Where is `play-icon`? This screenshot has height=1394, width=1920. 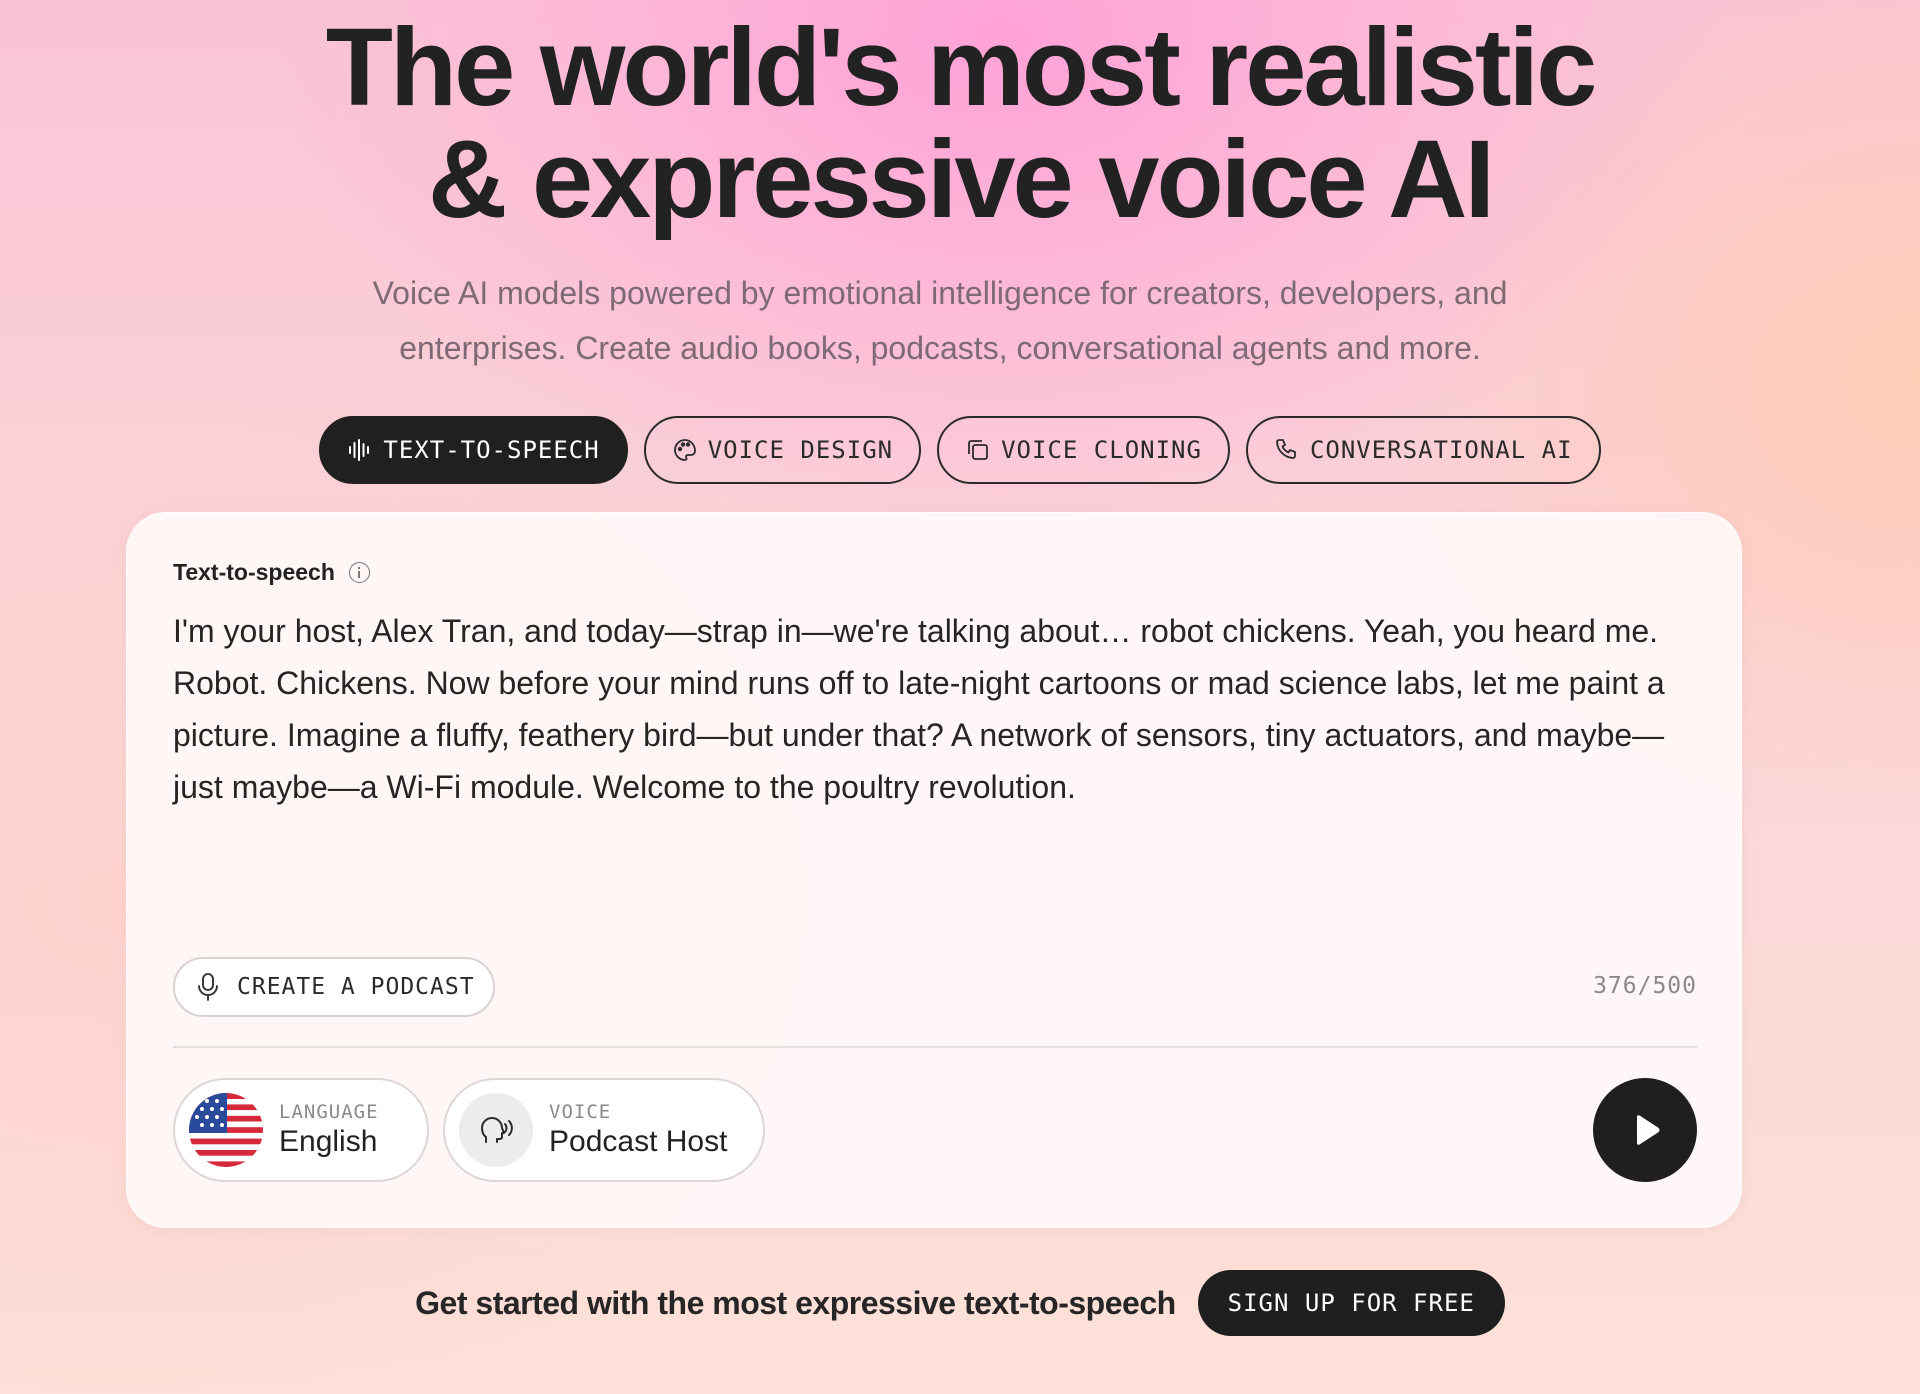
play-icon is located at coordinates (1648, 1130).